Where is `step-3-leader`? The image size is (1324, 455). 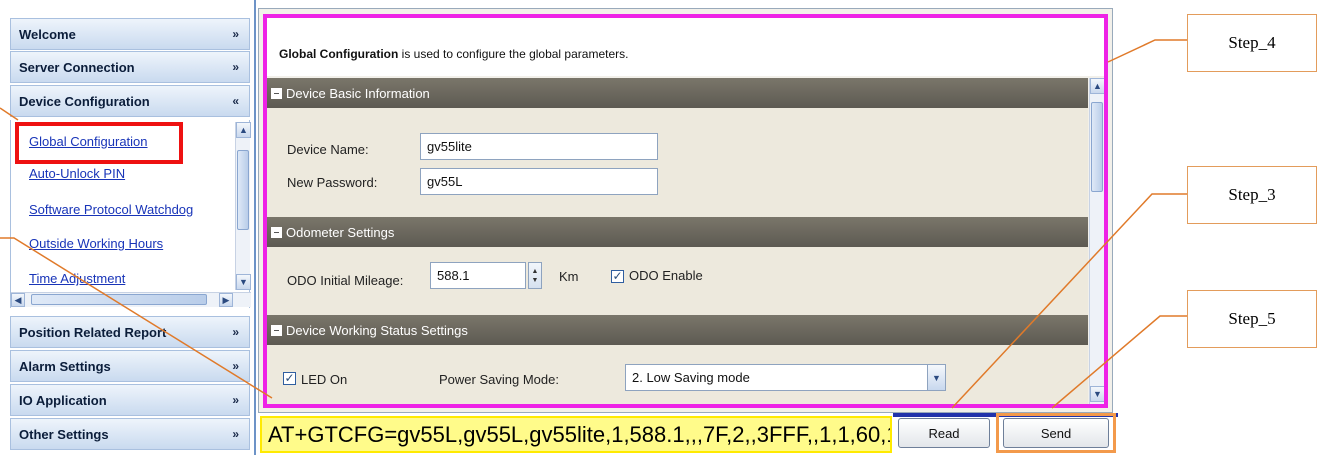
step-3-leader is located at coordinates (1069, 301).